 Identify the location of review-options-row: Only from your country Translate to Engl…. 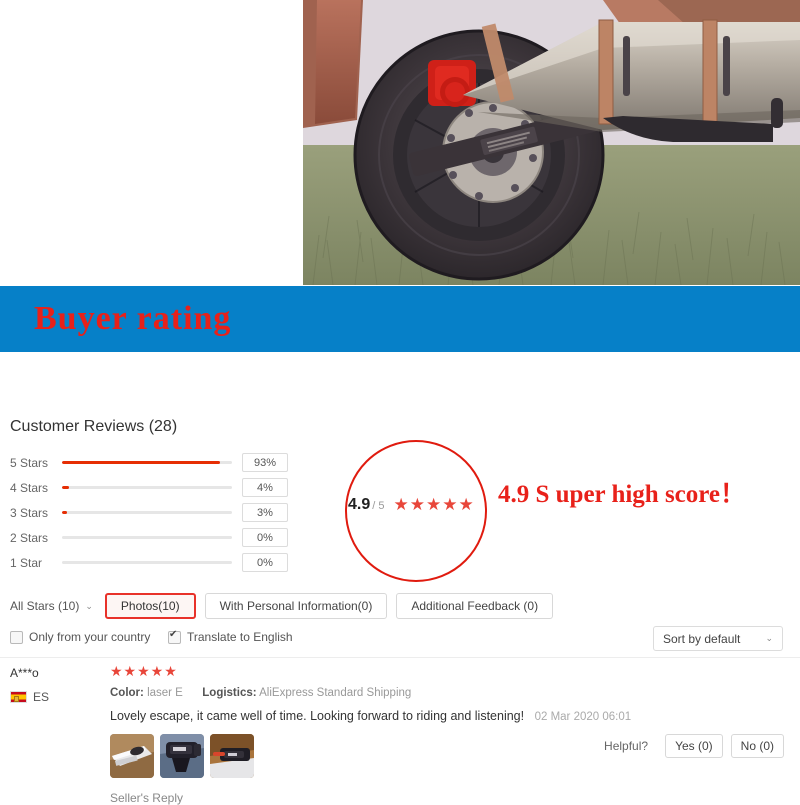
(400, 641).